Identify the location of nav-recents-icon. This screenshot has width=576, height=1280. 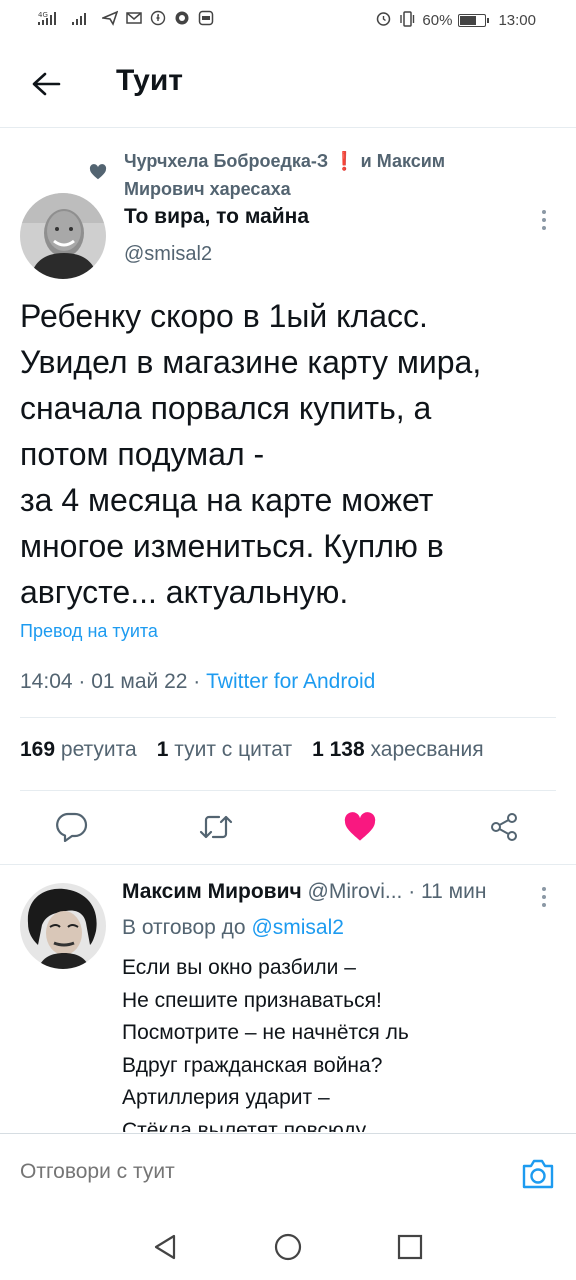
(410, 1247).